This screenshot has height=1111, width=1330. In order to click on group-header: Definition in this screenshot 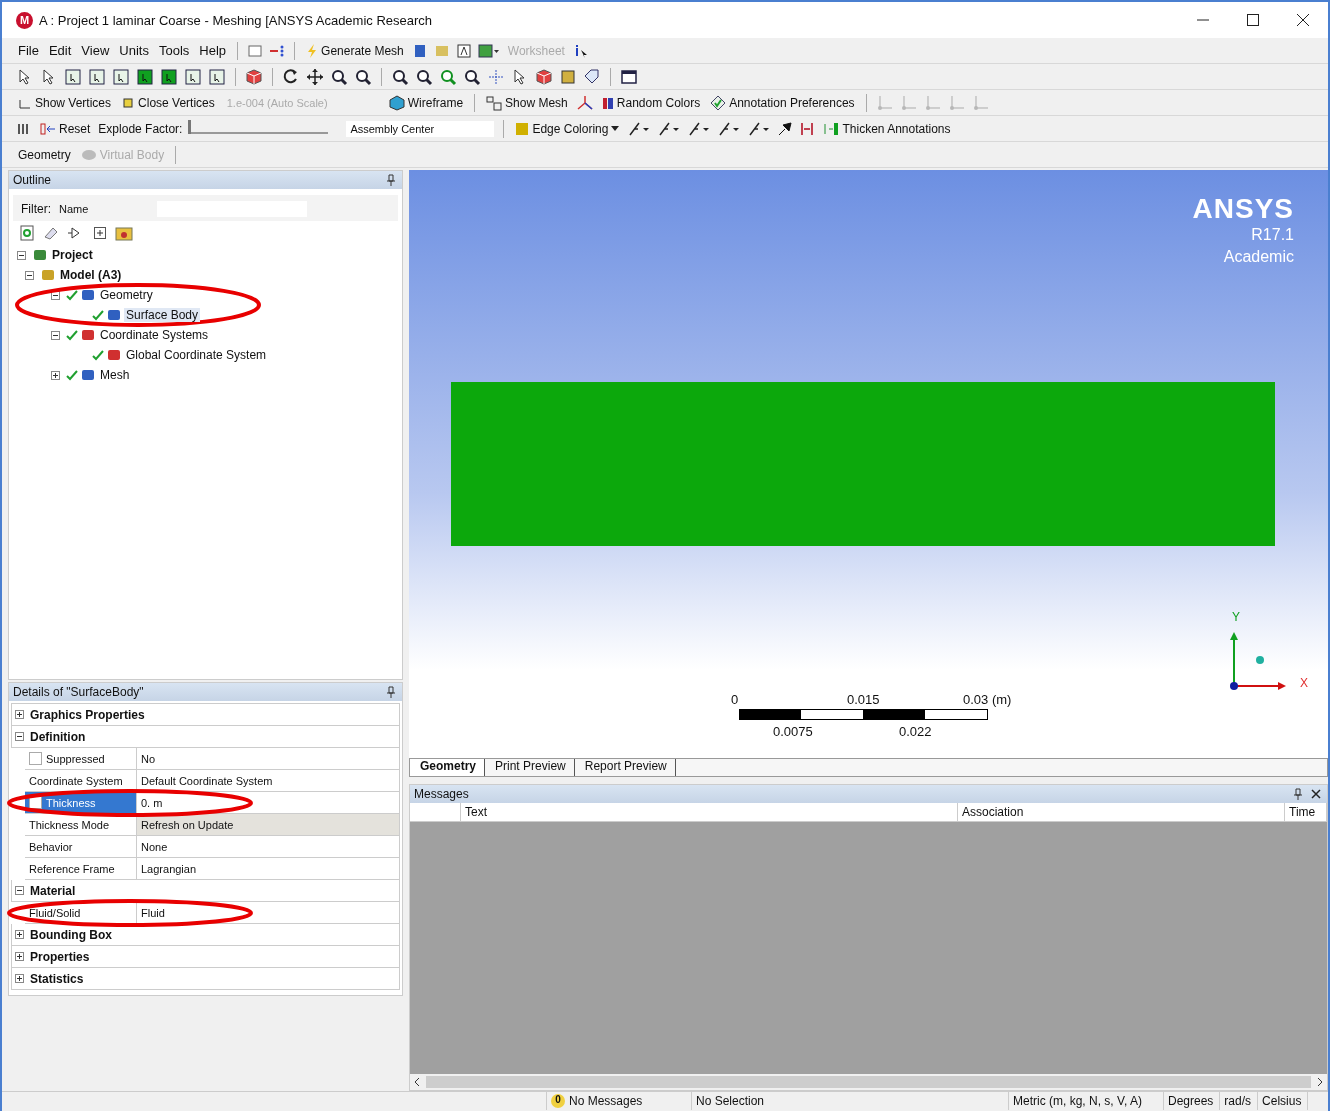, I will do `click(58, 736)`.